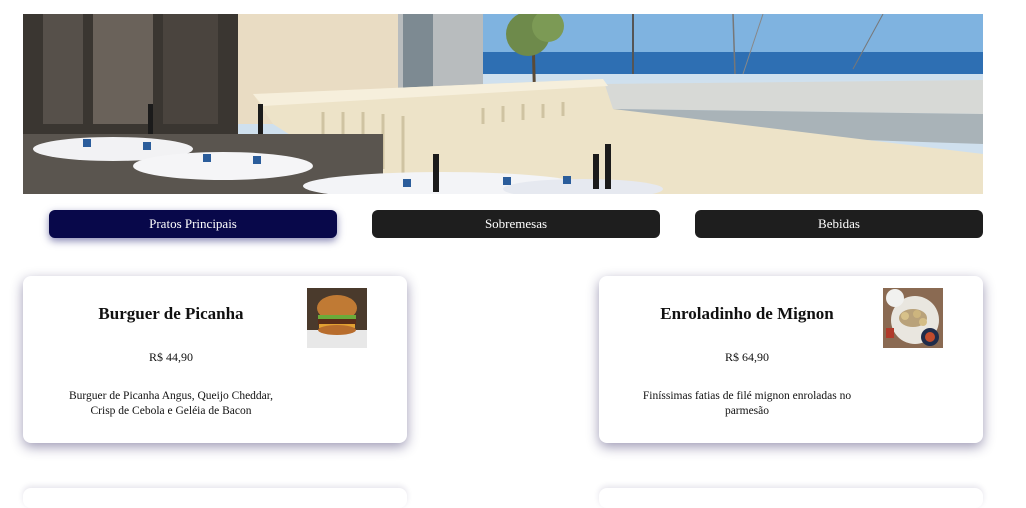 Image resolution: width=1026 pixels, height=508 pixels. Describe the element at coordinates (170, 357) in the screenshot. I see `menu-item-price: R$ 44,90` at that location.